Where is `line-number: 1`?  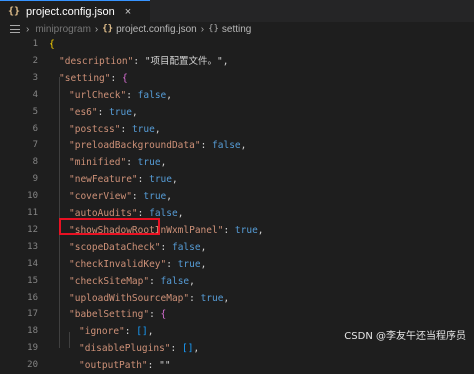
line-number: 1 is located at coordinates (35, 44).